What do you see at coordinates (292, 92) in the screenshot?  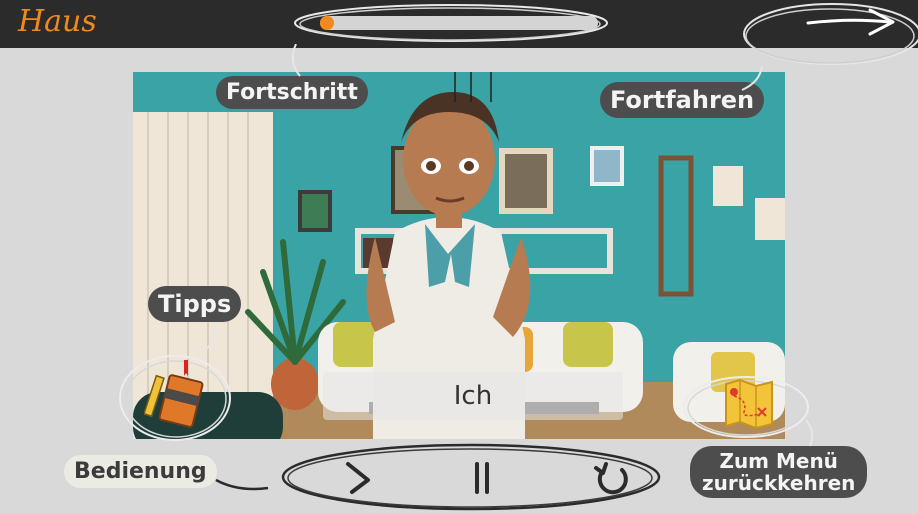 I see `label-progress: Fortschritt` at bounding box center [292, 92].